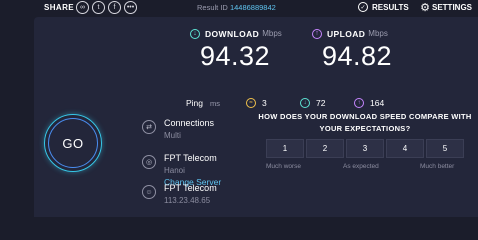  I want to click on download-unit: Mbps, so click(272, 33).